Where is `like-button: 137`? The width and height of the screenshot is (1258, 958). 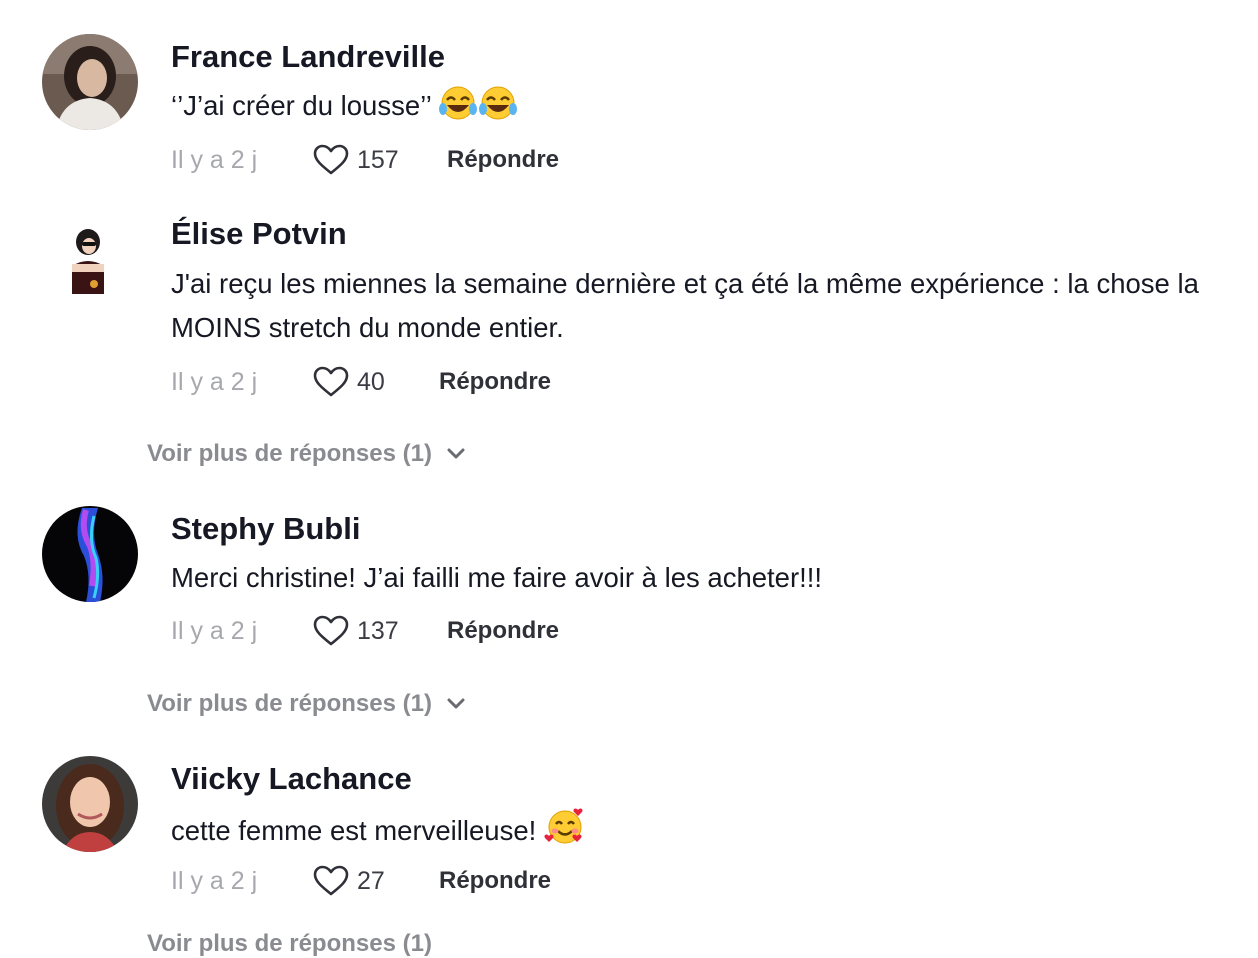 like-button: 137 is located at coordinates (380, 631).